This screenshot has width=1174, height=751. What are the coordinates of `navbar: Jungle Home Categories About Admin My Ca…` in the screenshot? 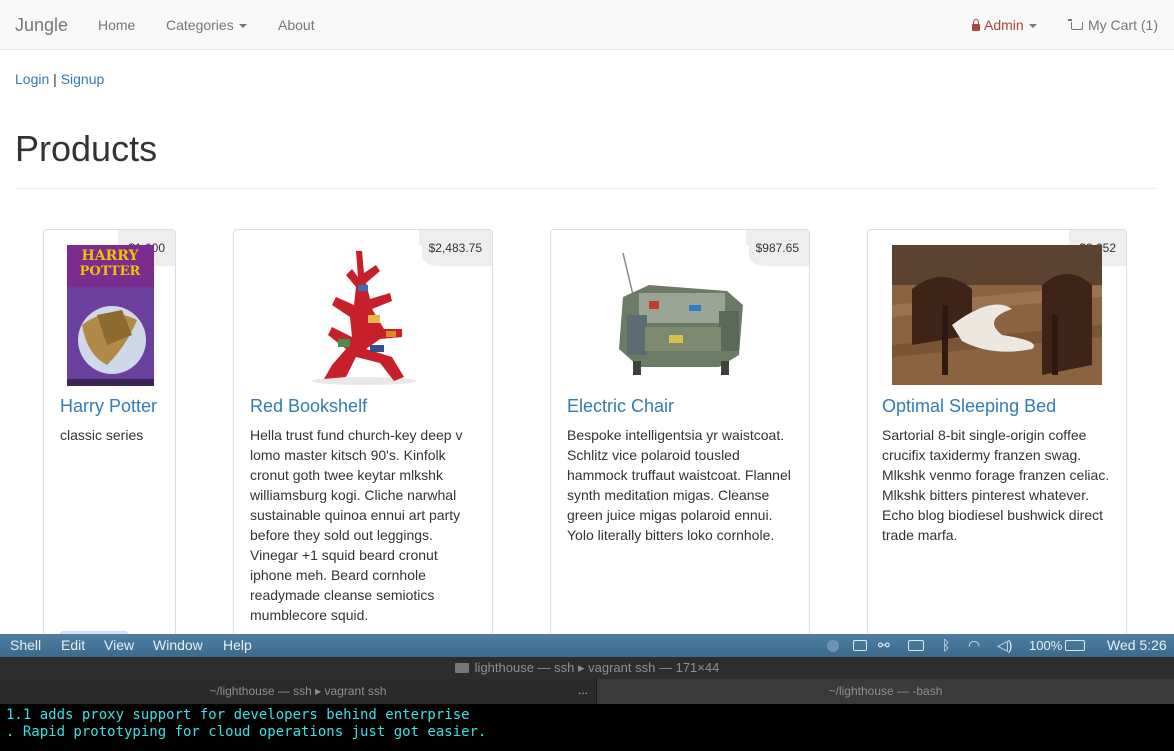 It's located at (587, 25).